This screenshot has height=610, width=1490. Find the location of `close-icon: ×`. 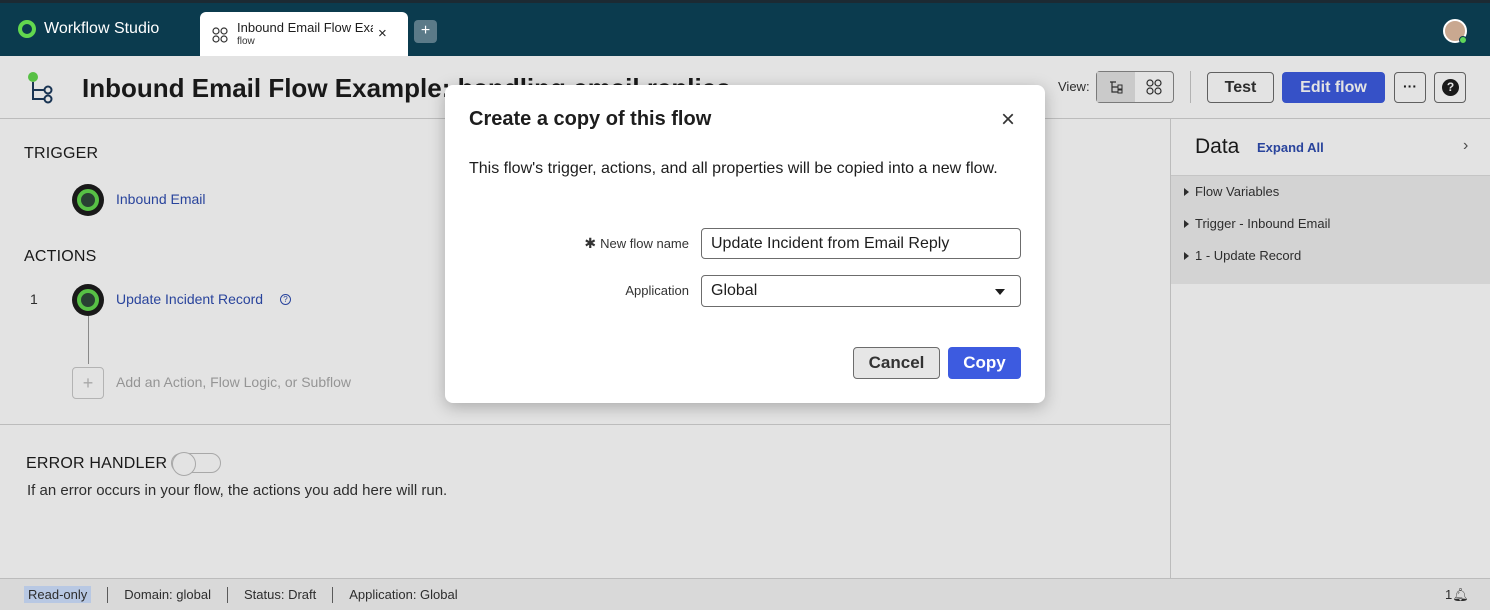

close-icon: × is located at coordinates (1008, 120).